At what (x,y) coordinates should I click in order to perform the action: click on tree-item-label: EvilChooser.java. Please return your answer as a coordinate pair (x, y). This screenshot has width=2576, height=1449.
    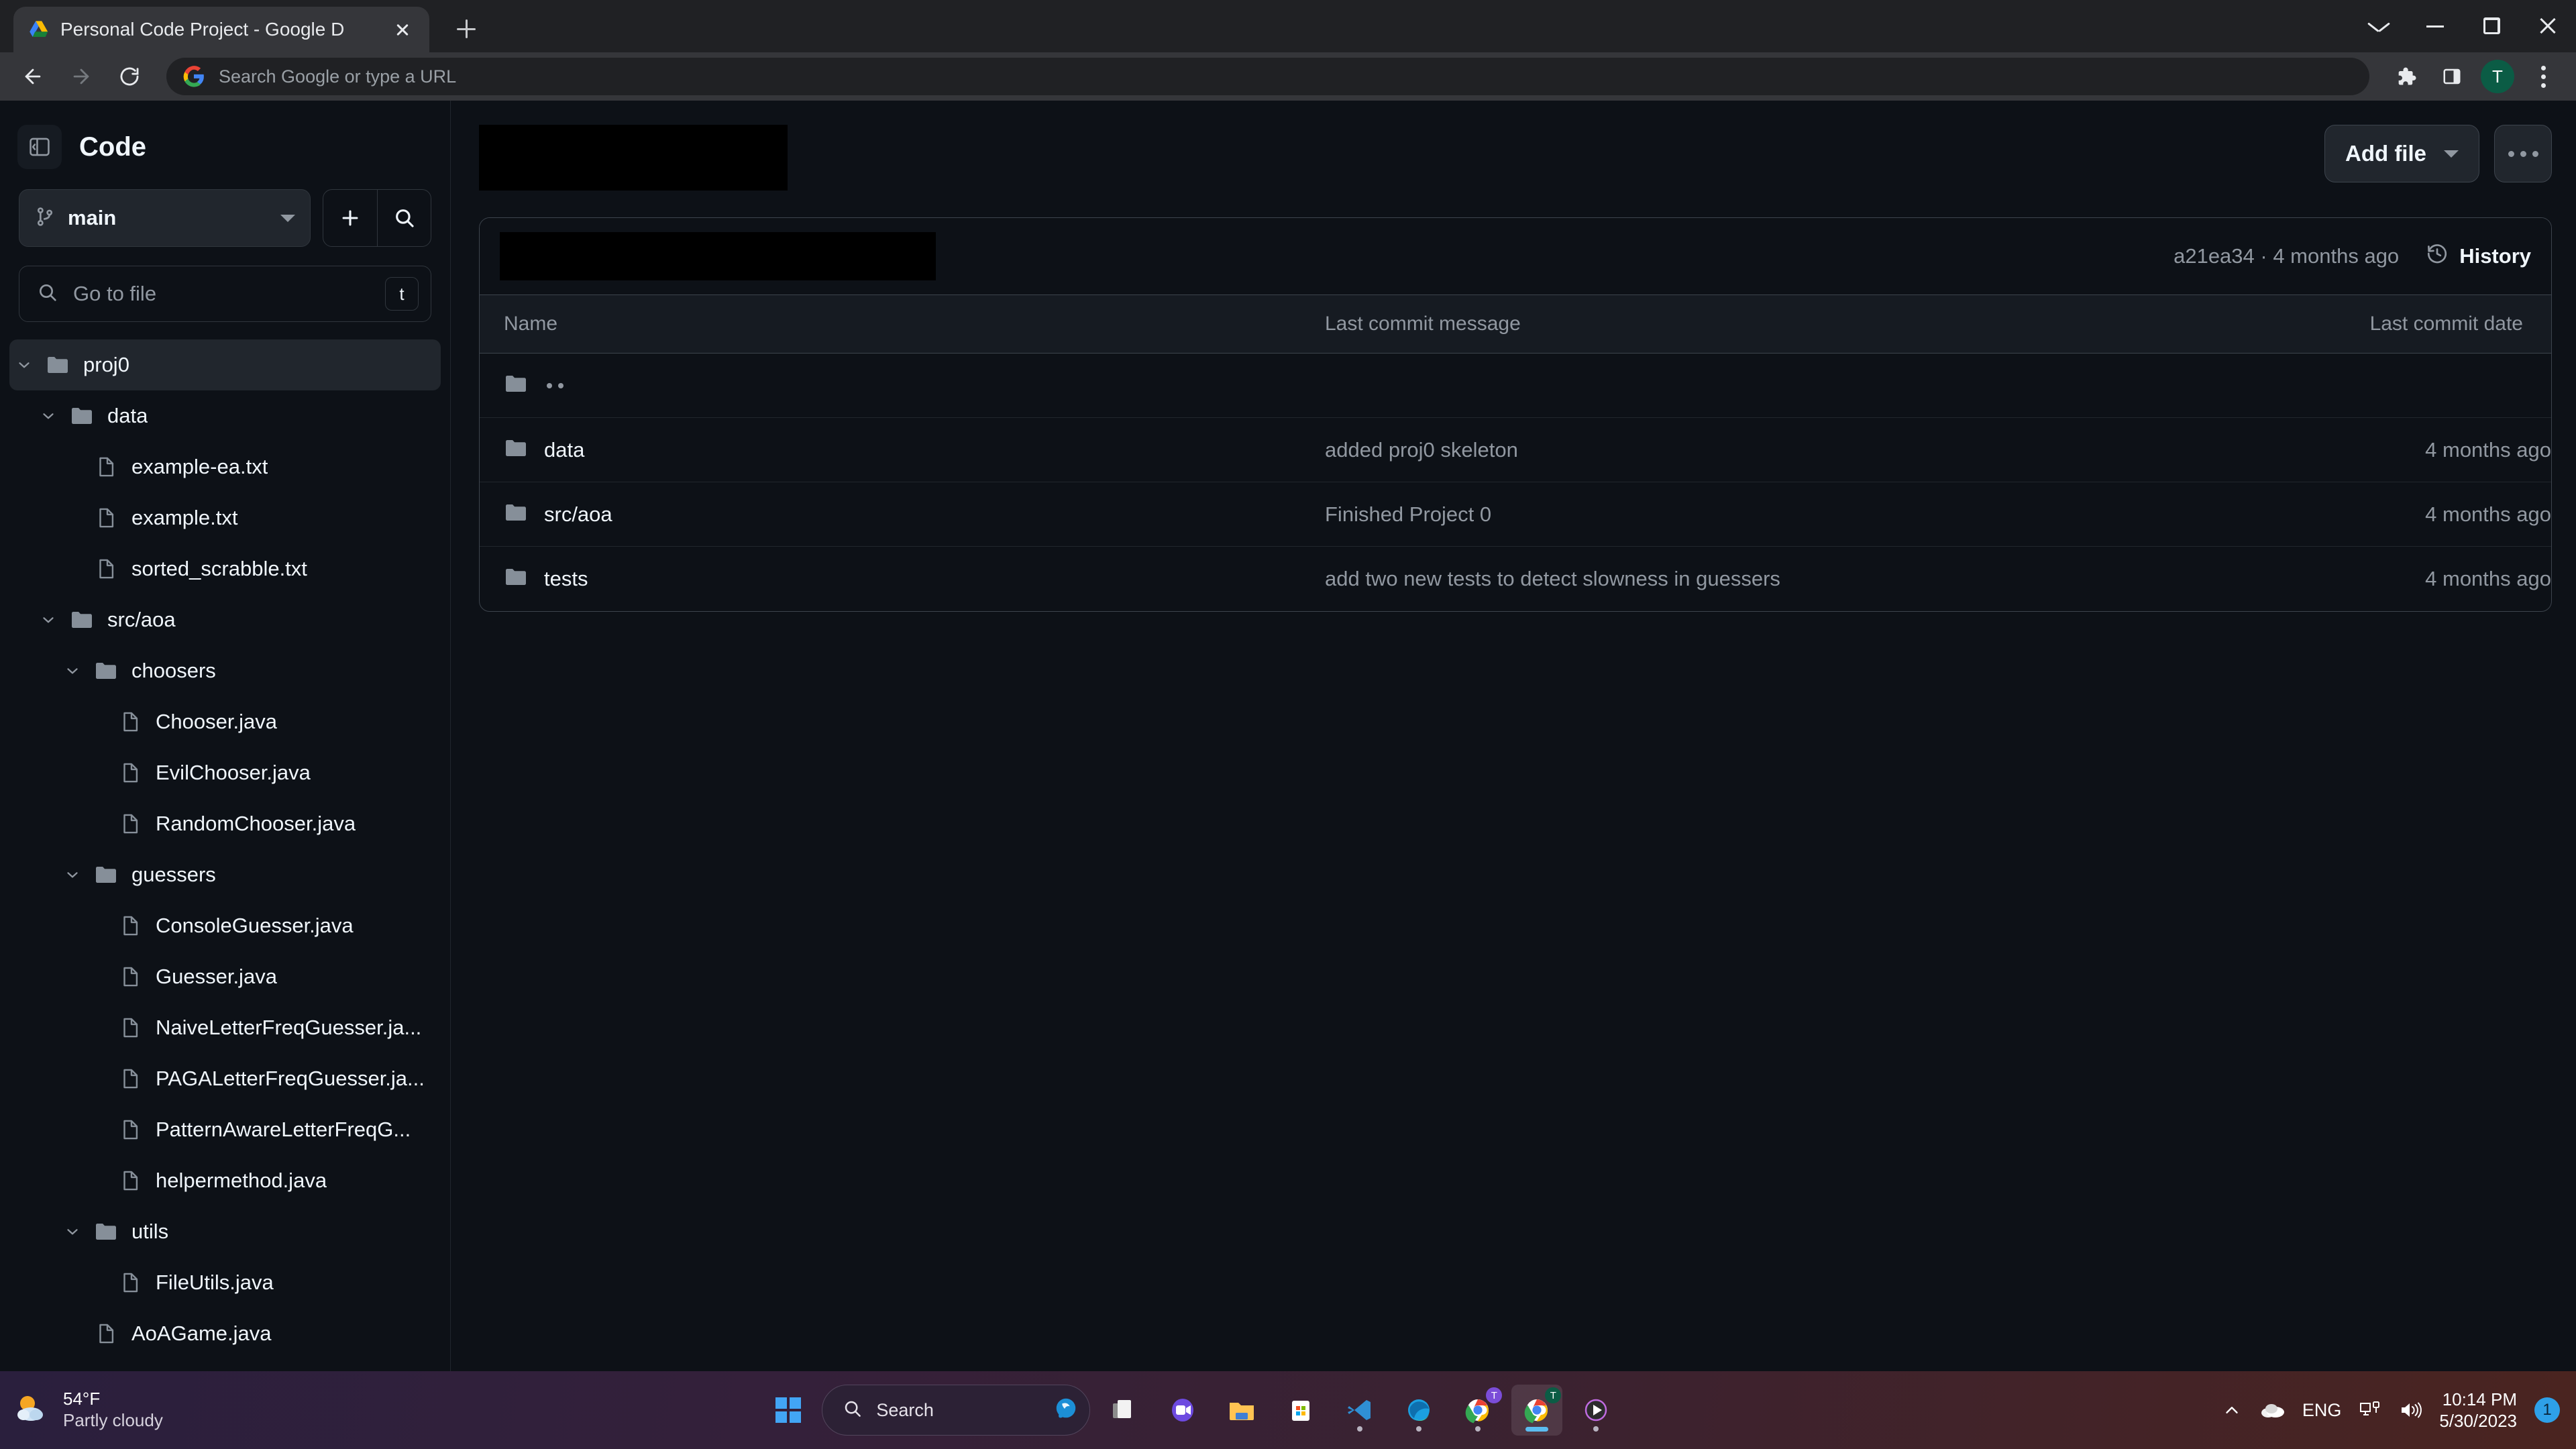
    Looking at the image, I should click on (233, 772).